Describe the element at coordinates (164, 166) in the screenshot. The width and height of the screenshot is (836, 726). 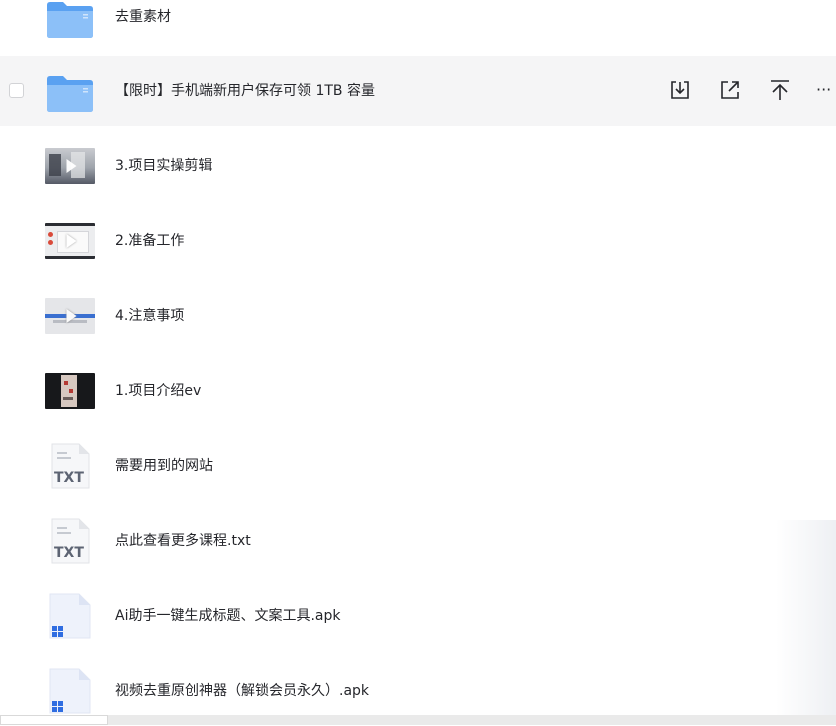
I see `file-name: 3.项目实操剪辑` at that location.